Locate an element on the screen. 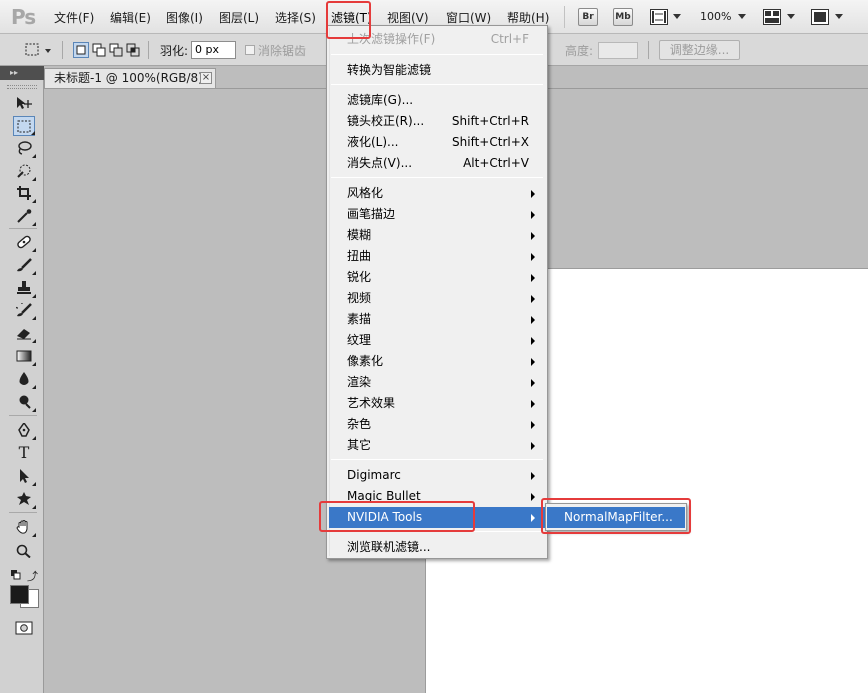  clone-stamp-tool-icon is located at coordinates (24, 288).